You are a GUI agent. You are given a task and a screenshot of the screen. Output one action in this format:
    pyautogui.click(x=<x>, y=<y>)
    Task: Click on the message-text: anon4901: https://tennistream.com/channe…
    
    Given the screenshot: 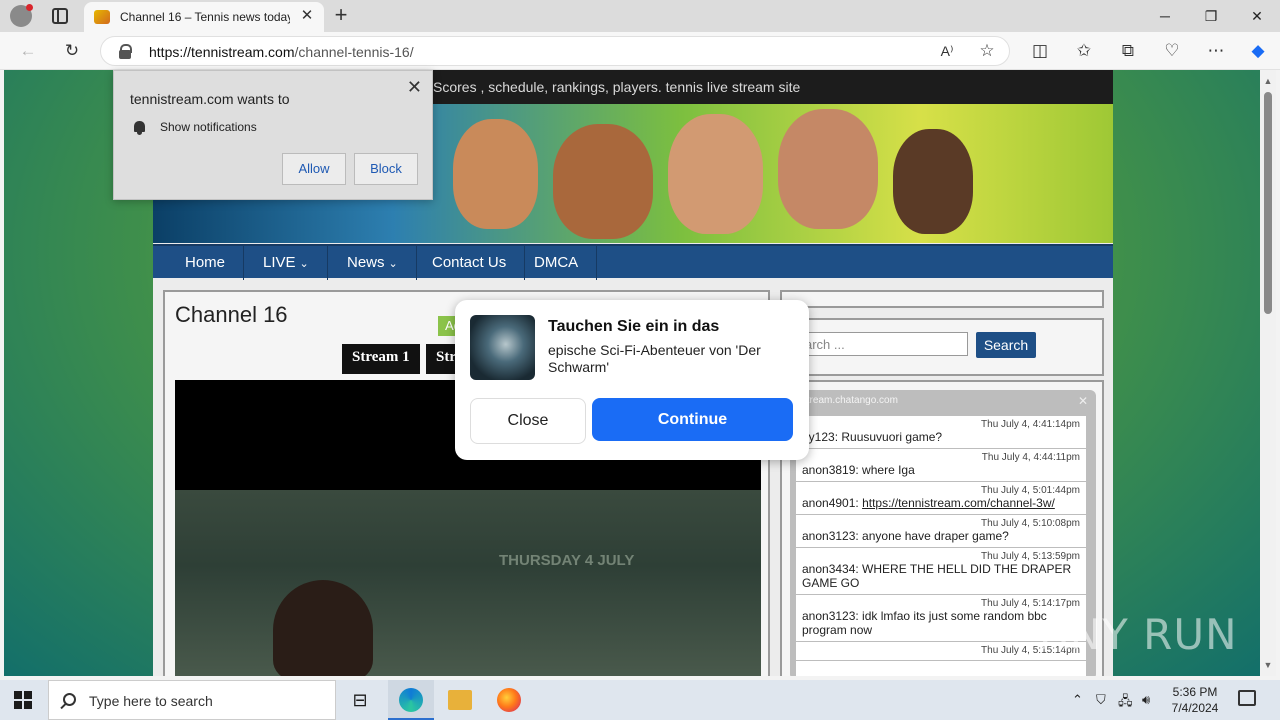 What is the action you would take?
    pyautogui.click(x=941, y=503)
    